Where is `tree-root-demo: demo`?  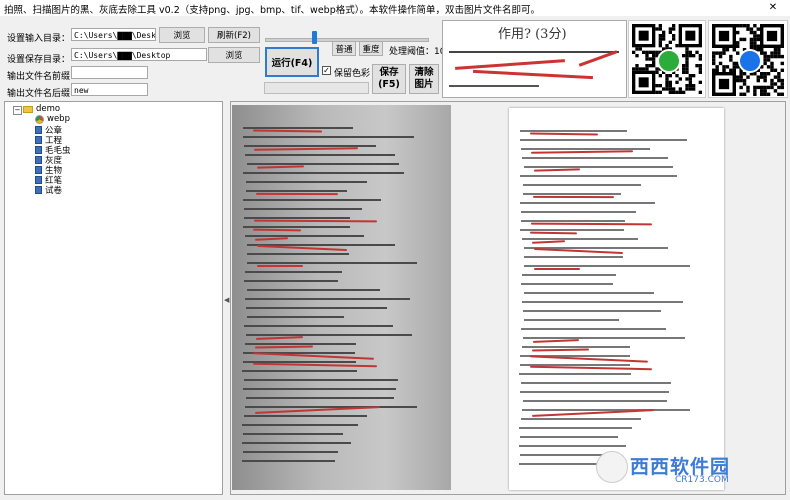
tree-root-demo: demo is located at coordinates (41, 109).